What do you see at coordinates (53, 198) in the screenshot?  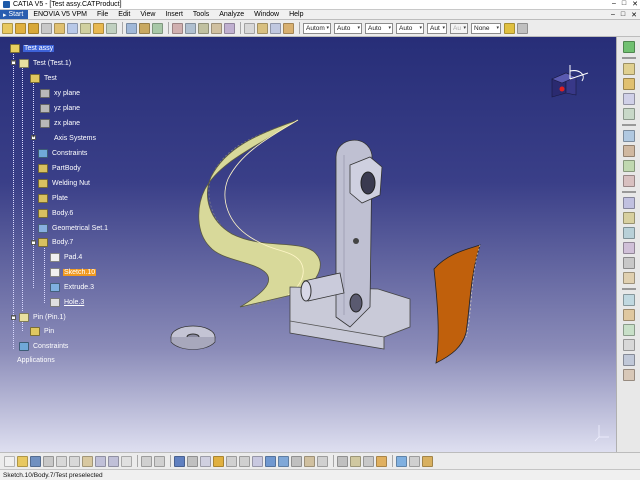 I see `tree-node-plate: Plate` at bounding box center [53, 198].